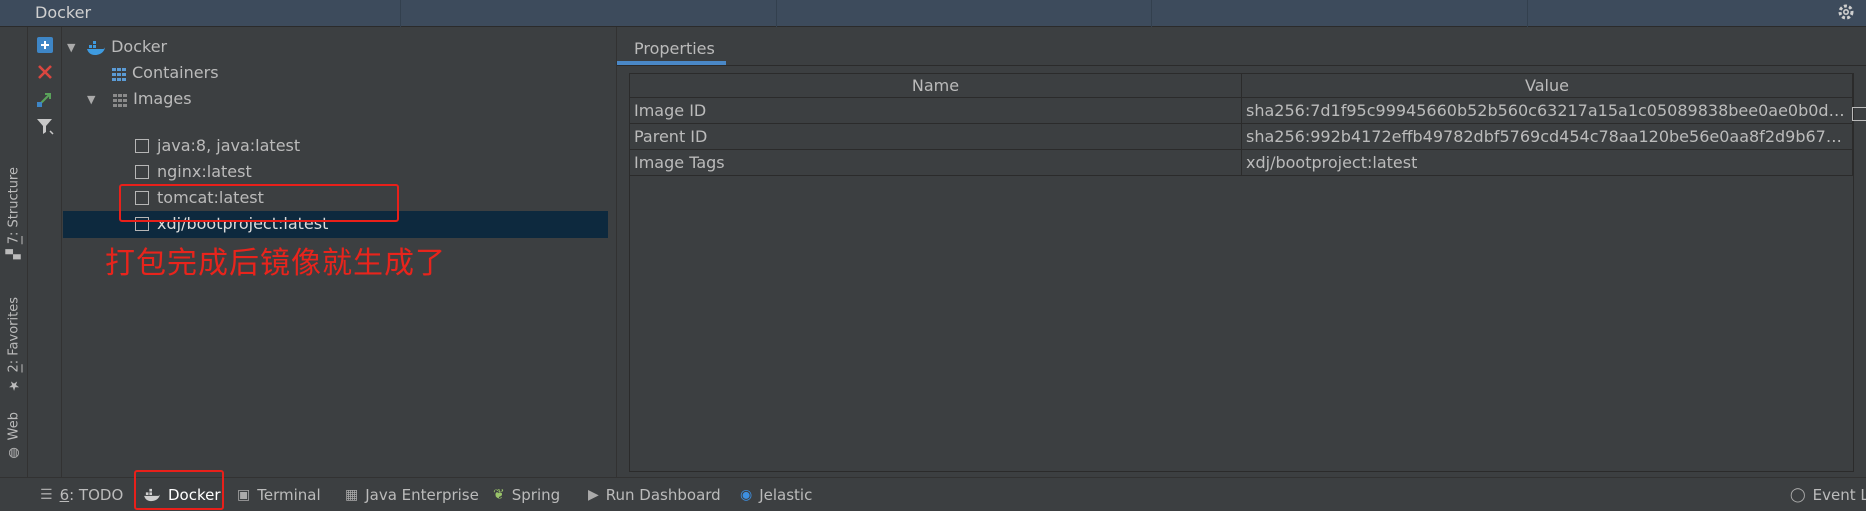 The image size is (1866, 511). Describe the element at coordinates (593, 495) in the screenshot. I see `run-icon: ▶` at that location.